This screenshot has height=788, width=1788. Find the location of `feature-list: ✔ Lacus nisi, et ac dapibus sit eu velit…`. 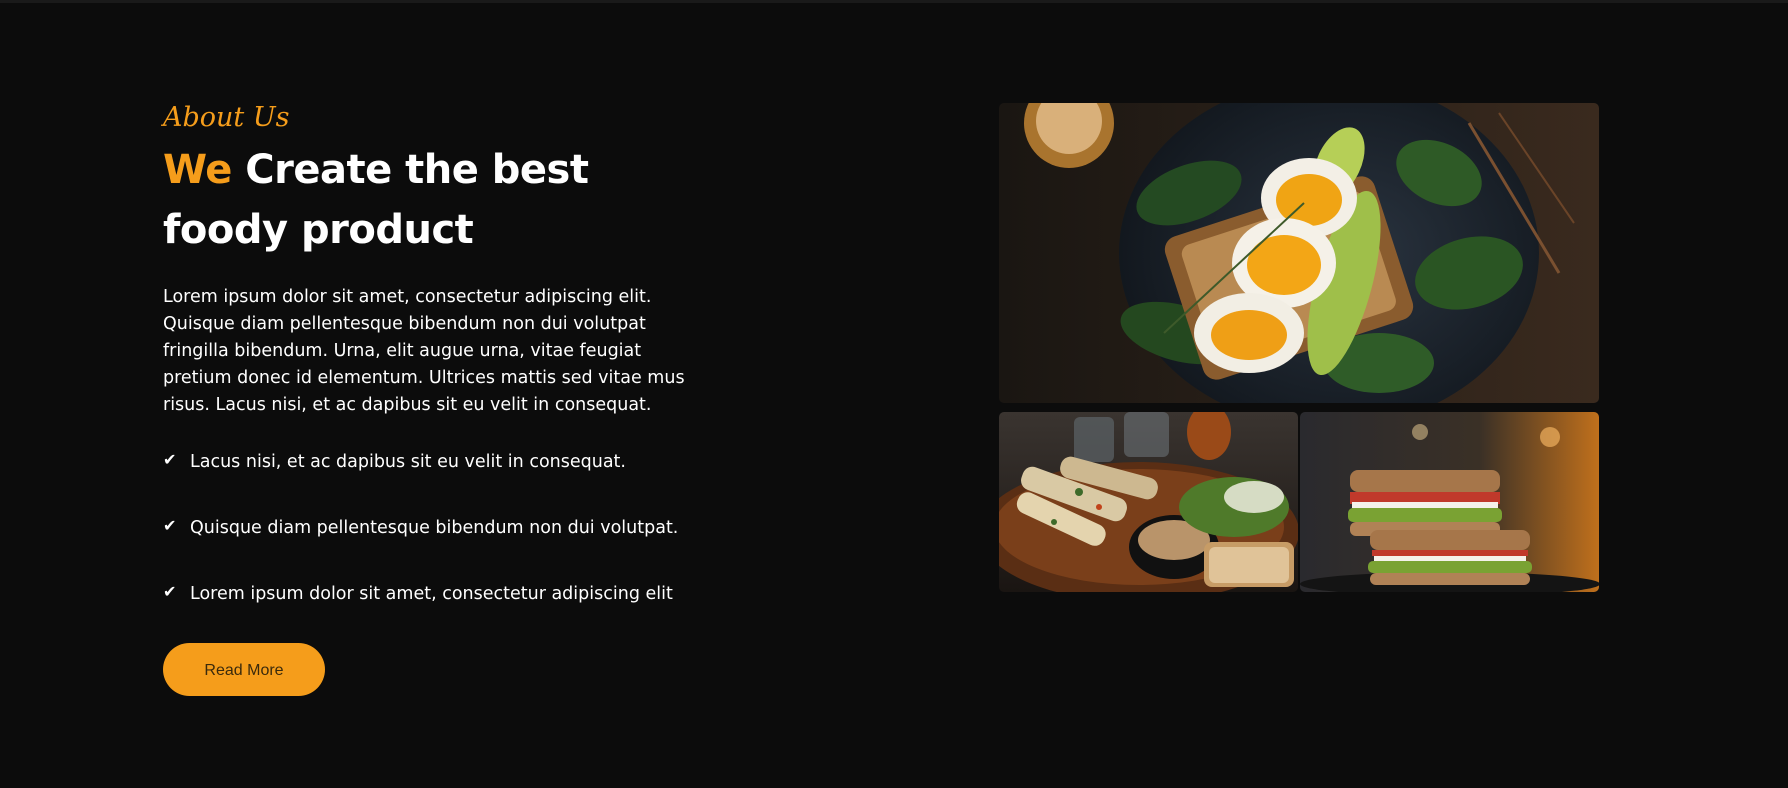

feature-list: ✔ Lacus nisi, et ac dapibus sit eu velit… is located at coordinates (443, 528).